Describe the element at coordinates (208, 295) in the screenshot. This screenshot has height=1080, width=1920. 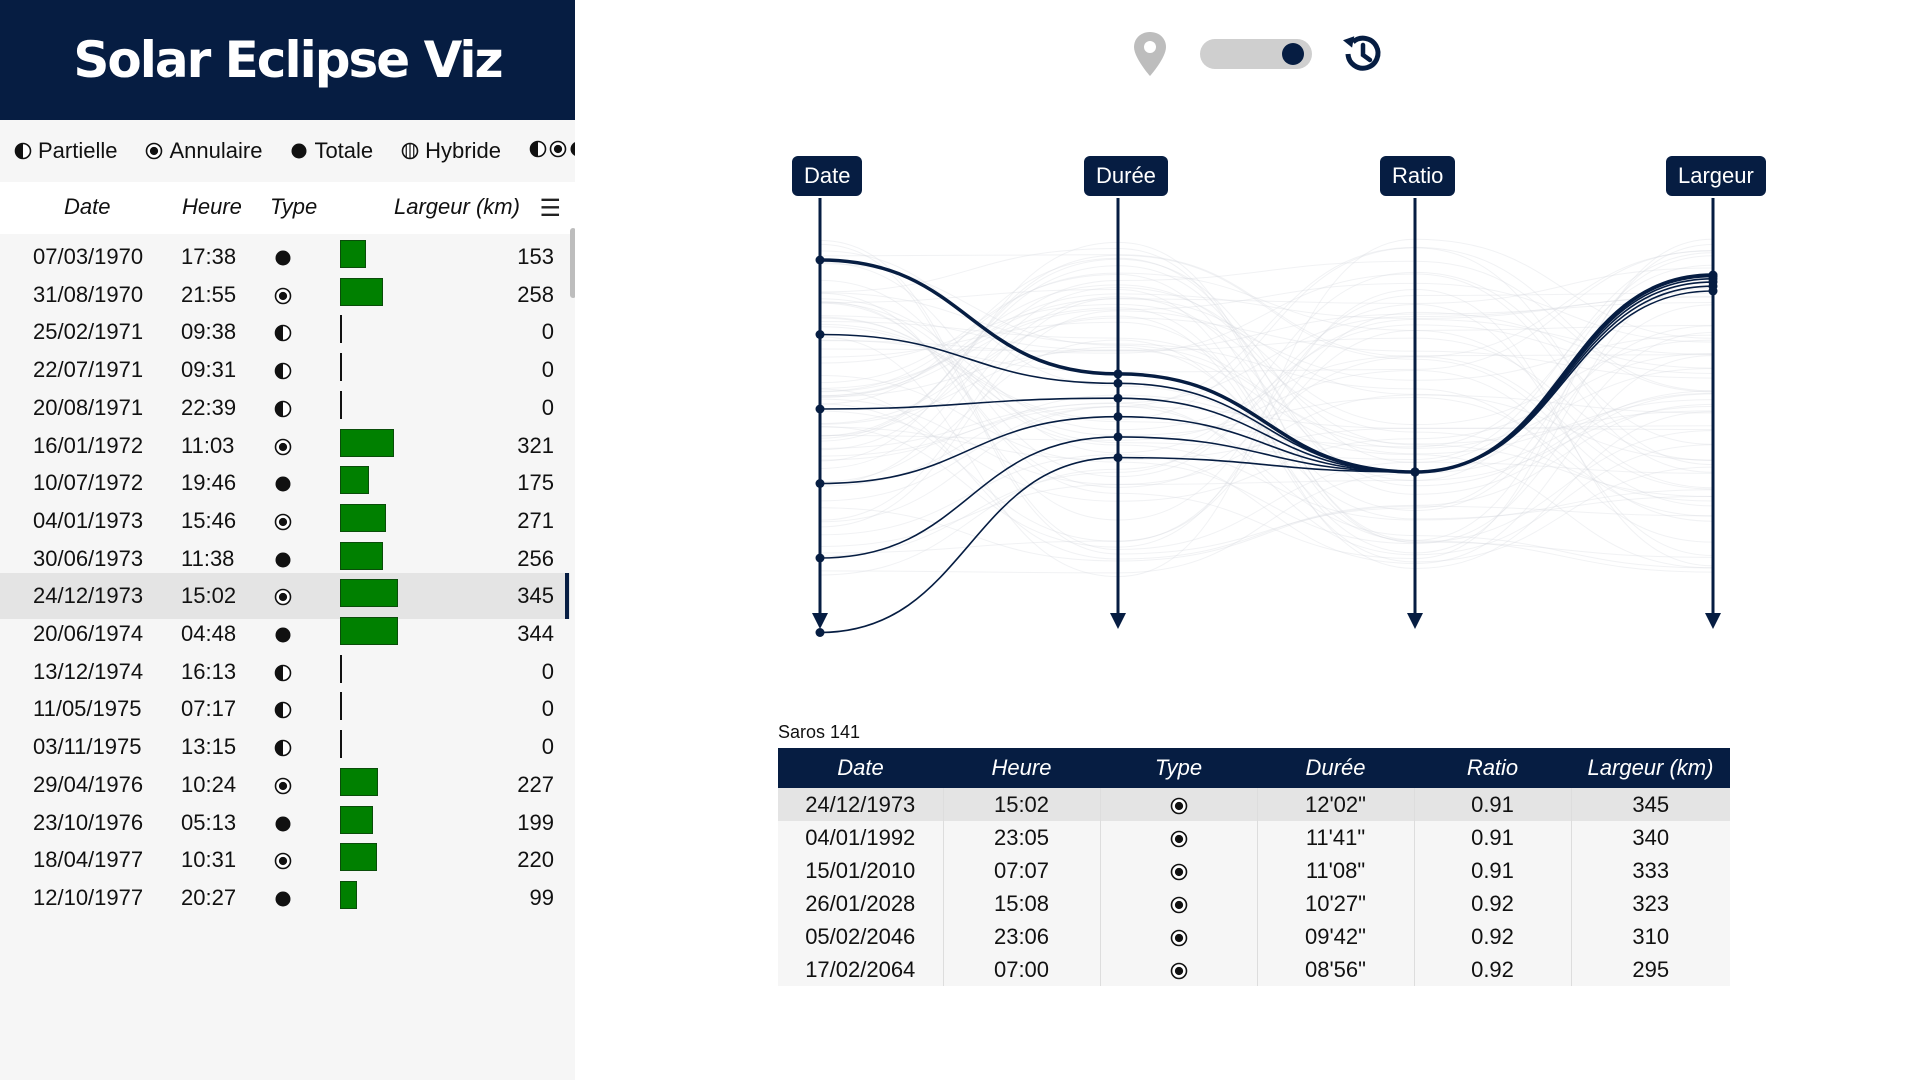
I see `eclipse-time: 21:55` at that location.